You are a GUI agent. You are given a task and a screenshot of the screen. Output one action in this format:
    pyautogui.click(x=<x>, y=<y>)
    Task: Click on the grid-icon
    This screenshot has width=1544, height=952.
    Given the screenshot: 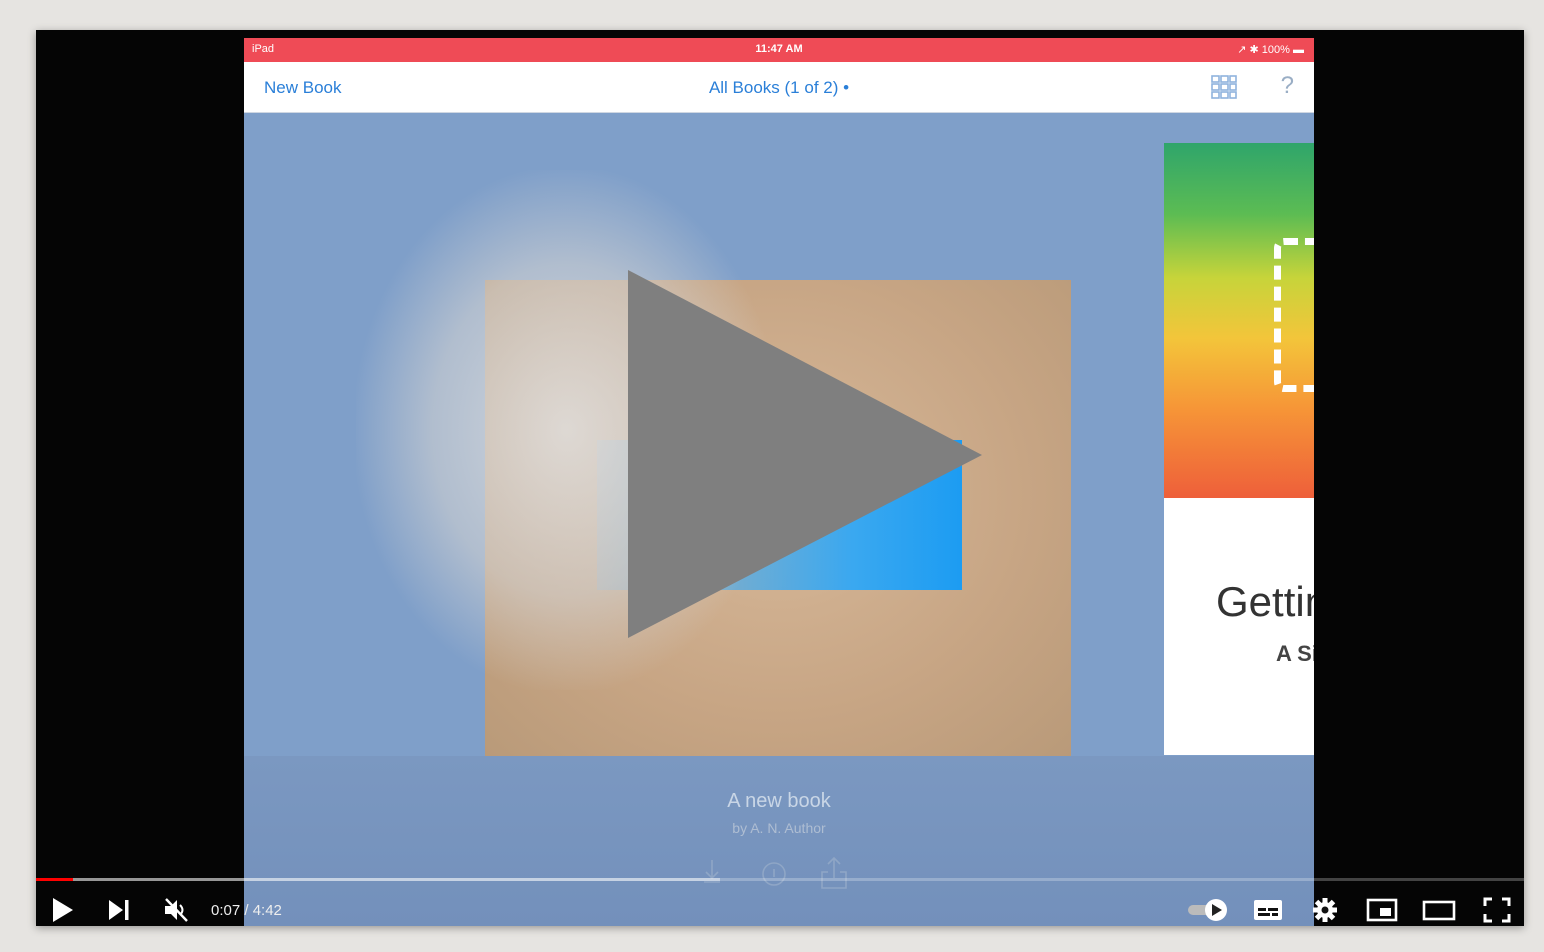 What is the action you would take?
    pyautogui.click(x=1224, y=87)
    